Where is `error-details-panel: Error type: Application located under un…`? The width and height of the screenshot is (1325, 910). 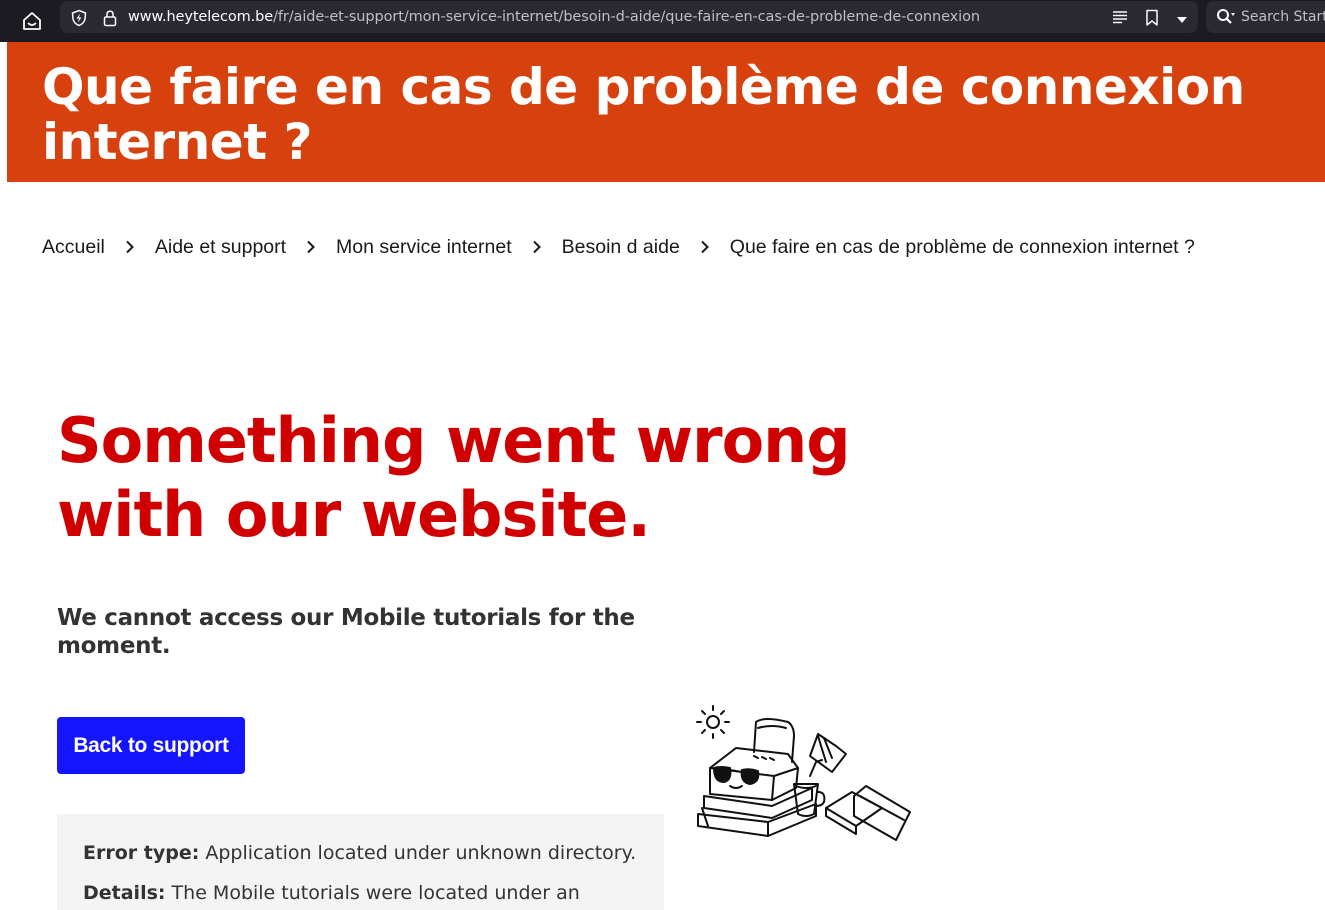 error-details-panel: Error type: Application located under un… is located at coordinates (360, 862).